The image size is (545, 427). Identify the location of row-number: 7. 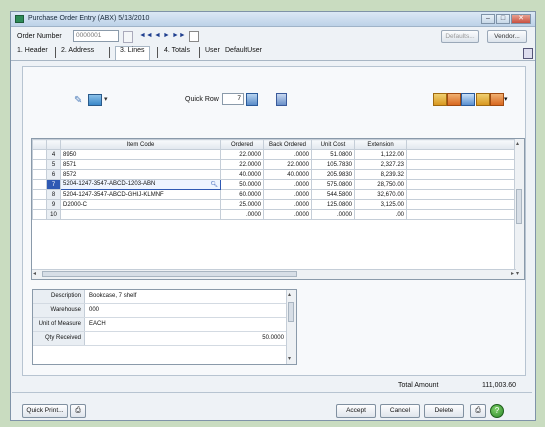
(53, 184).